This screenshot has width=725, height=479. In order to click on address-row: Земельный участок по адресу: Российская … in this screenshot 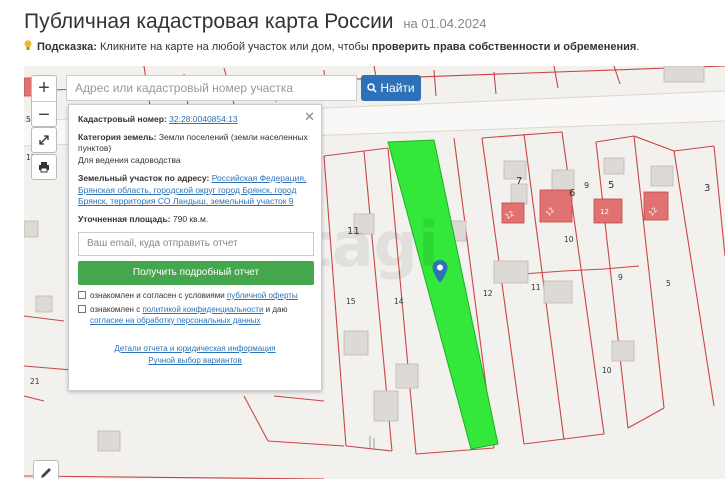, I will do `click(195, 190)`.